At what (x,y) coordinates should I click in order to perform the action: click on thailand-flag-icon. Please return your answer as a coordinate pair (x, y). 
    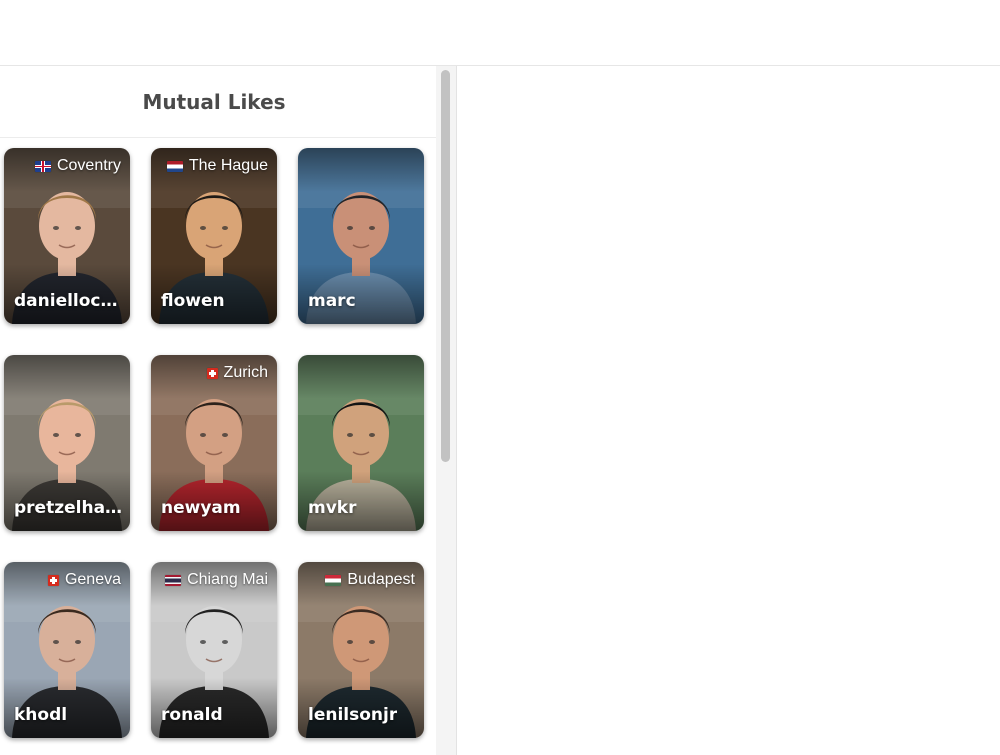
    Looking at the image, I should click on (173, 580).